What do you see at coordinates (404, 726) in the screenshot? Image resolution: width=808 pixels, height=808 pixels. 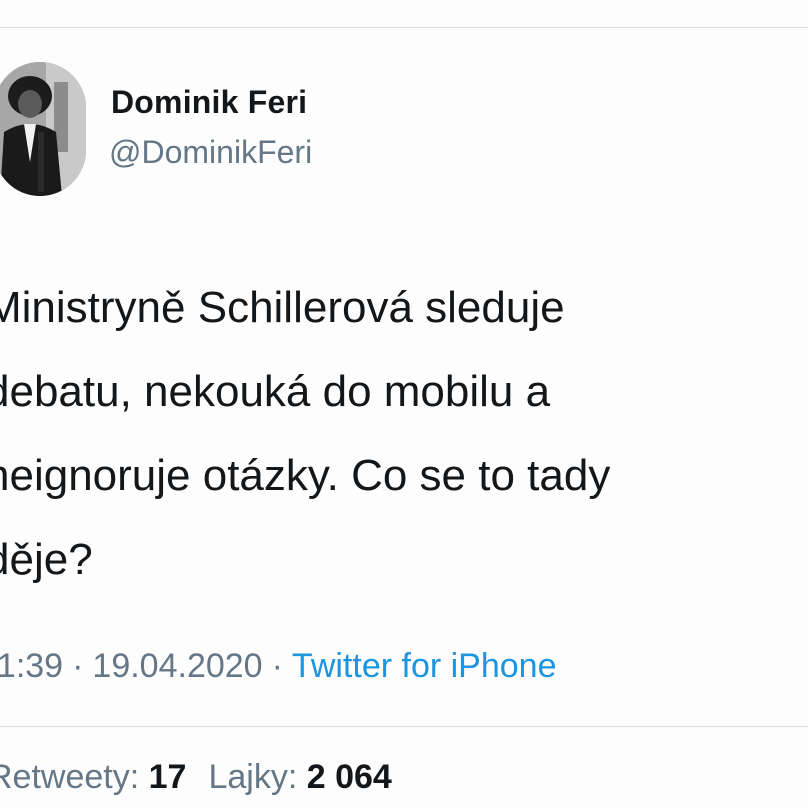 I see `stats-divider` at bounding box center [404, 726].